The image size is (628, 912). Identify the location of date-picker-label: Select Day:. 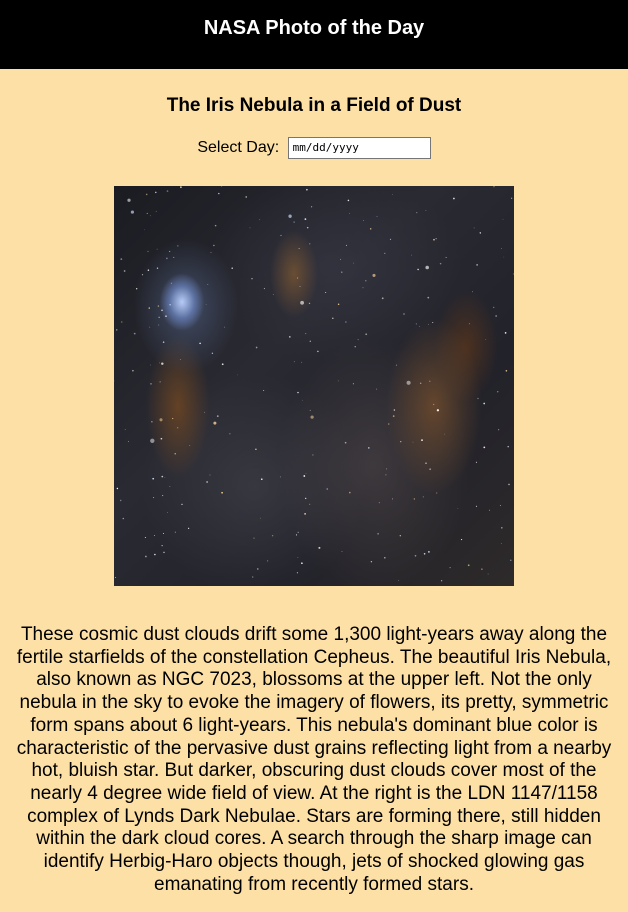
(238, 147).